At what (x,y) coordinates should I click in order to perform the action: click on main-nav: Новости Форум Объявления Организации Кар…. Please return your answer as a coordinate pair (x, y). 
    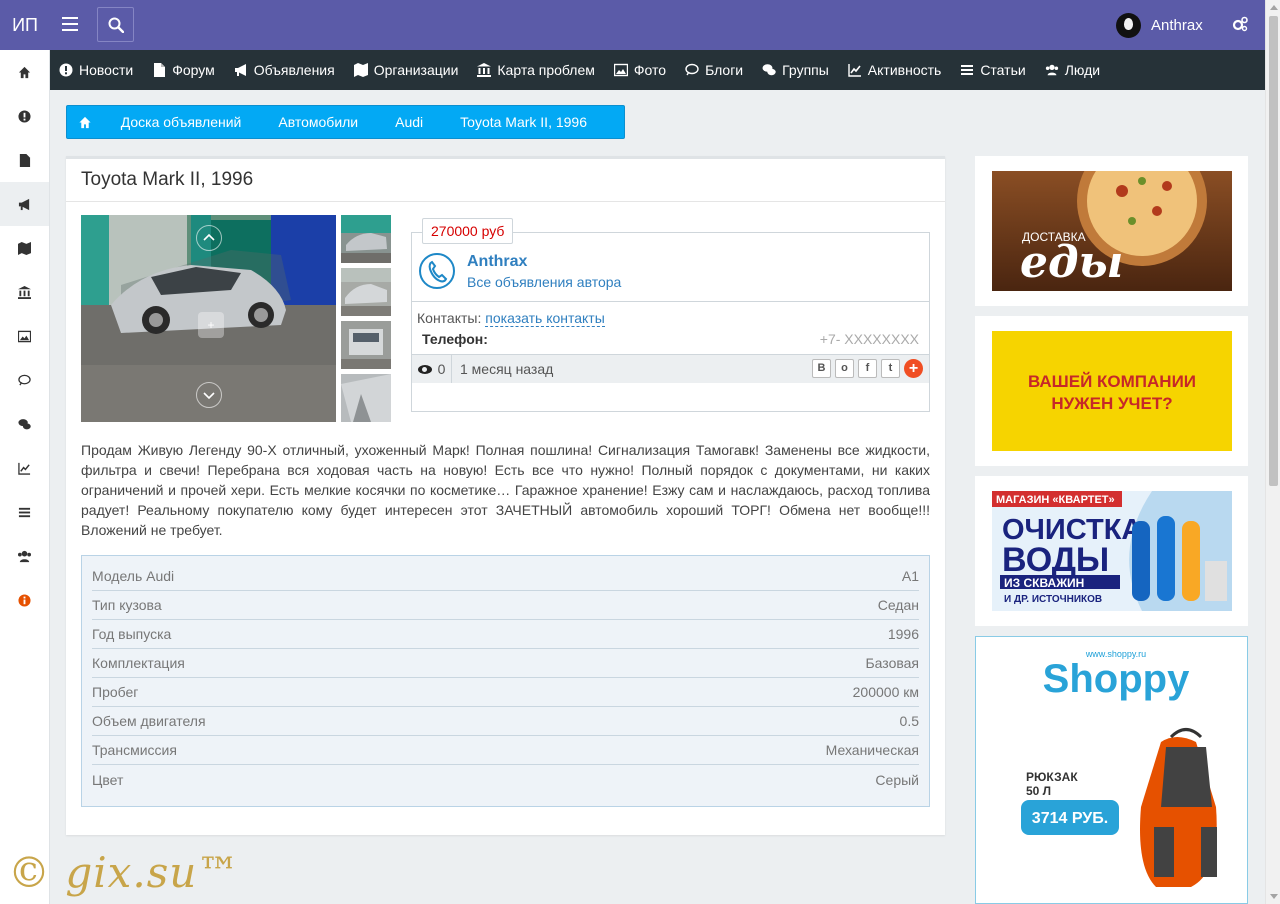
    Looking at the image, I should click on (657, 70).